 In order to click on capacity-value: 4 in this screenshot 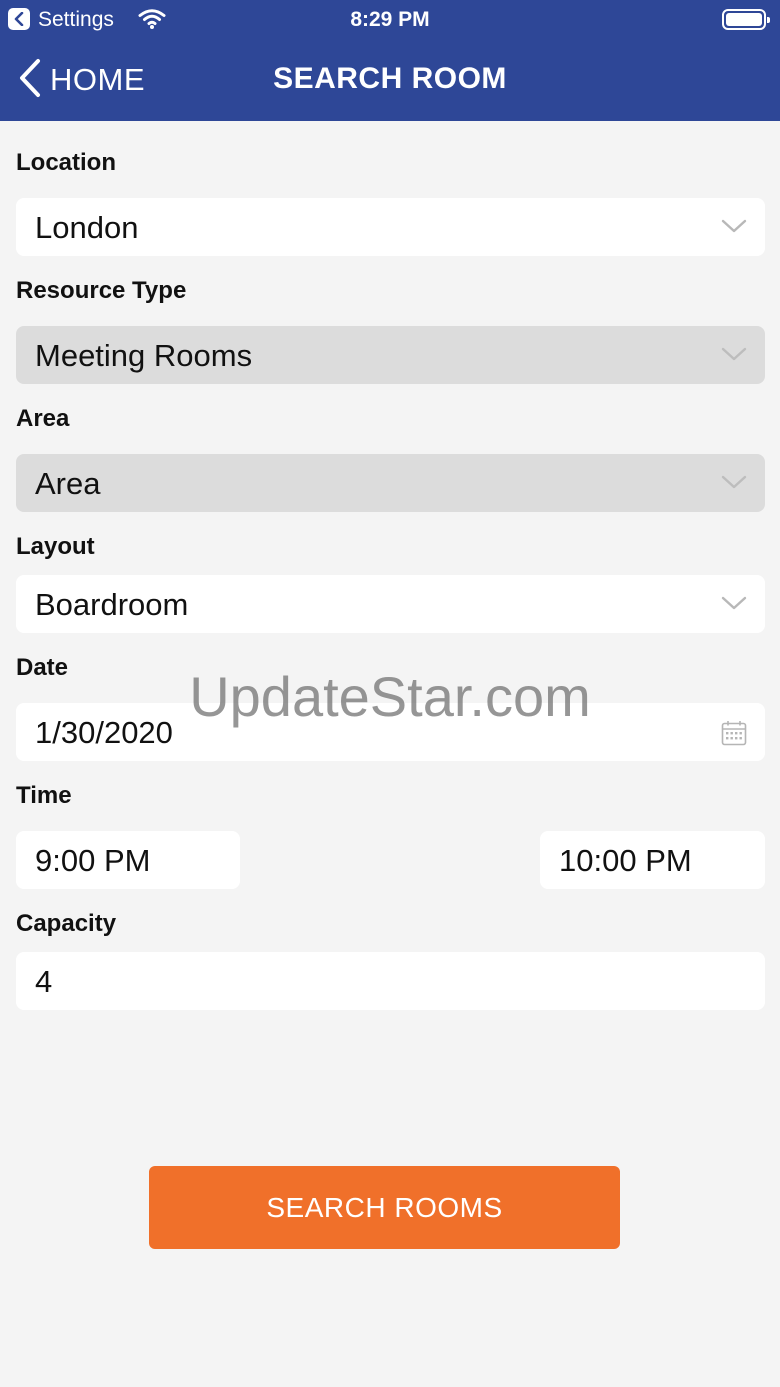, I will do `click(44, 981)`.